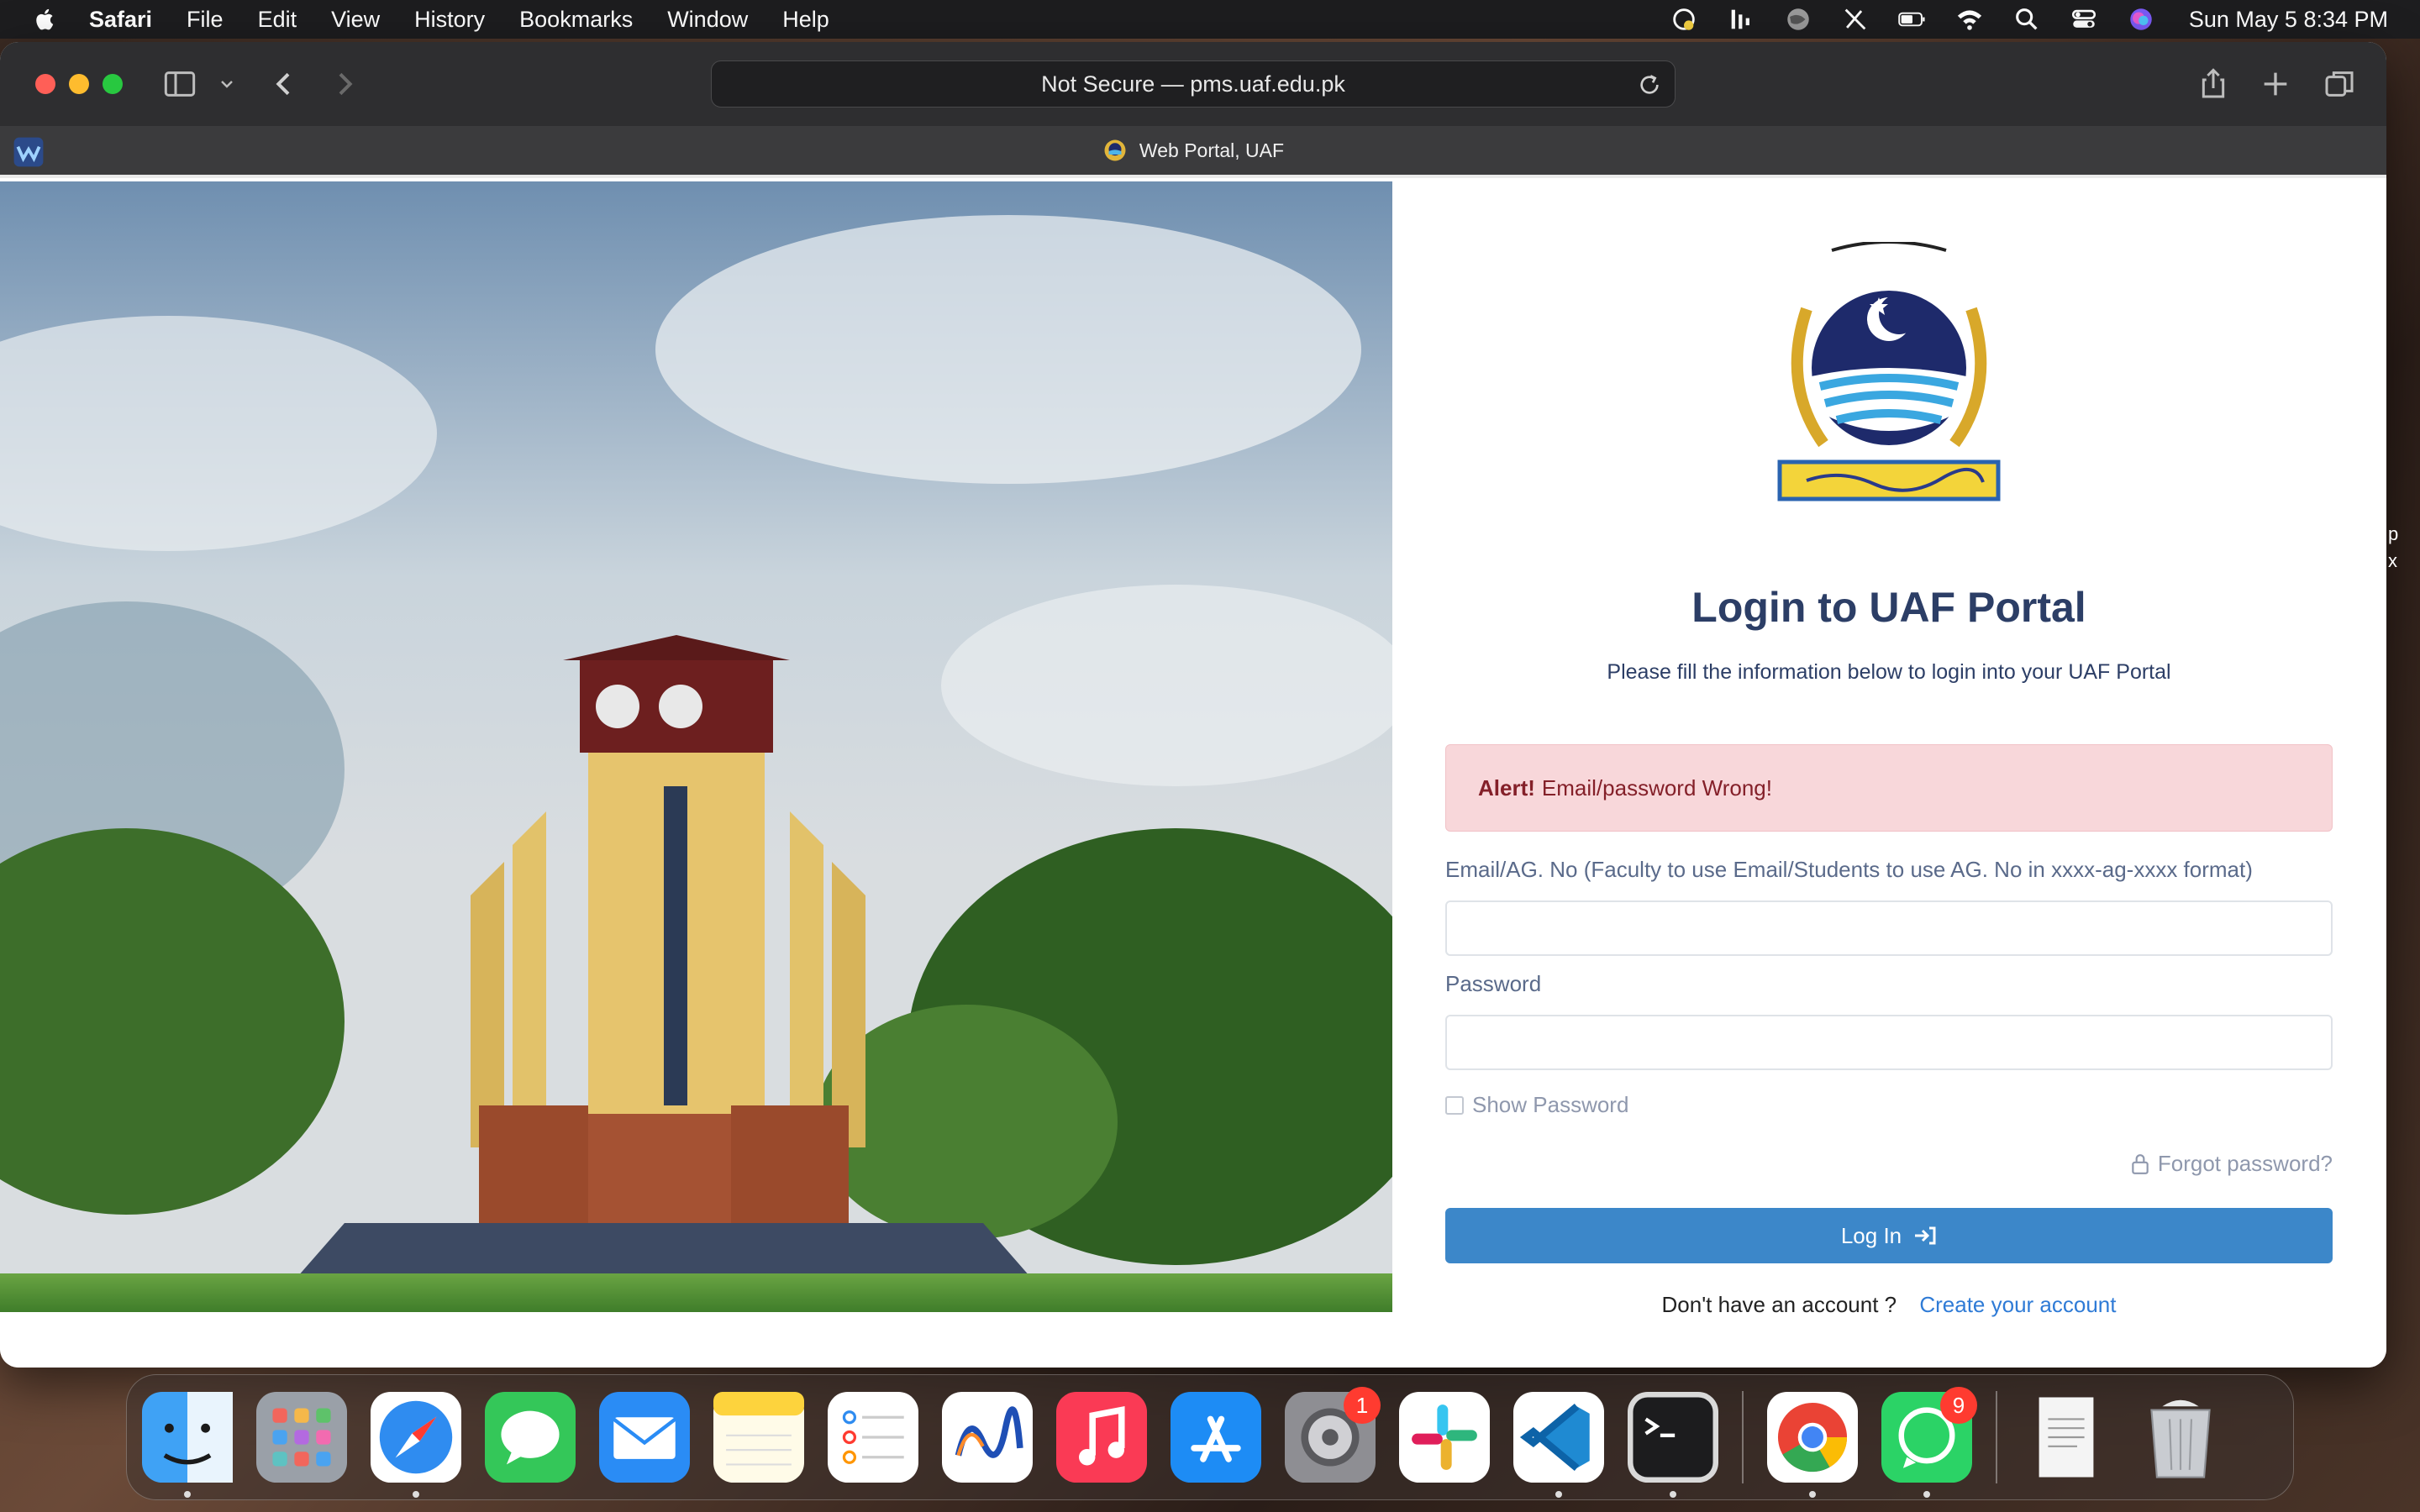  I want to click on mail-icon, so click(644, 1437).